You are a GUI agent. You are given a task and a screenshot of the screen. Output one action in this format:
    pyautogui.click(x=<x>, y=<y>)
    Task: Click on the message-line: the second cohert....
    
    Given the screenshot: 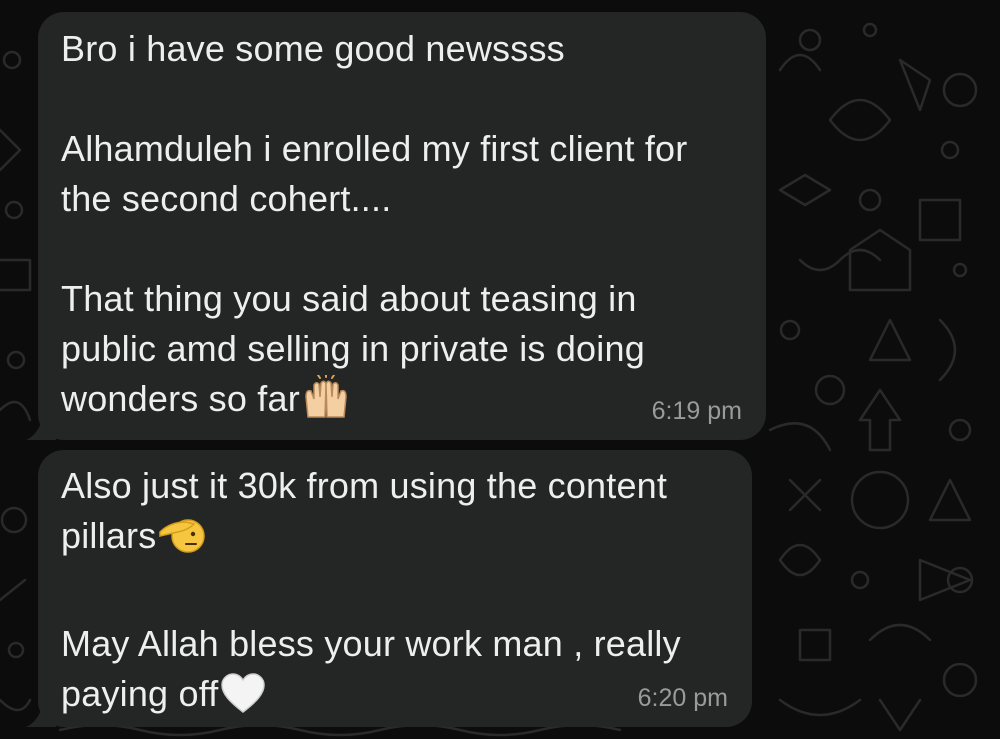 What is the action you would take?
    pyautogui.click(x=226, y=198)
    